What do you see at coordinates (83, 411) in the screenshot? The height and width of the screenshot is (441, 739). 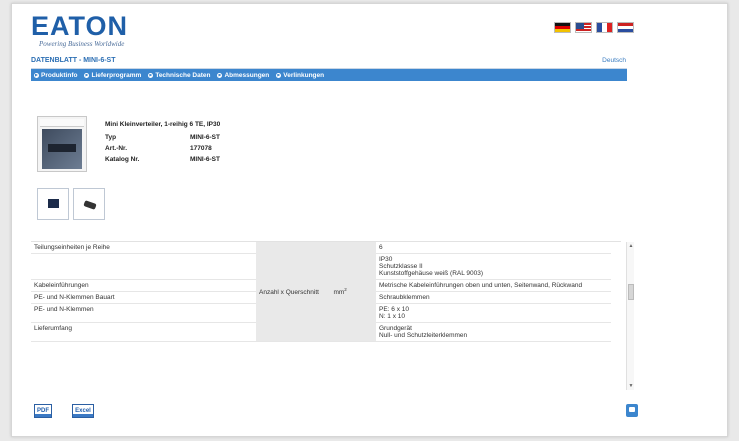 I see `excel-button: Excel` at bounding box center [83, 411].